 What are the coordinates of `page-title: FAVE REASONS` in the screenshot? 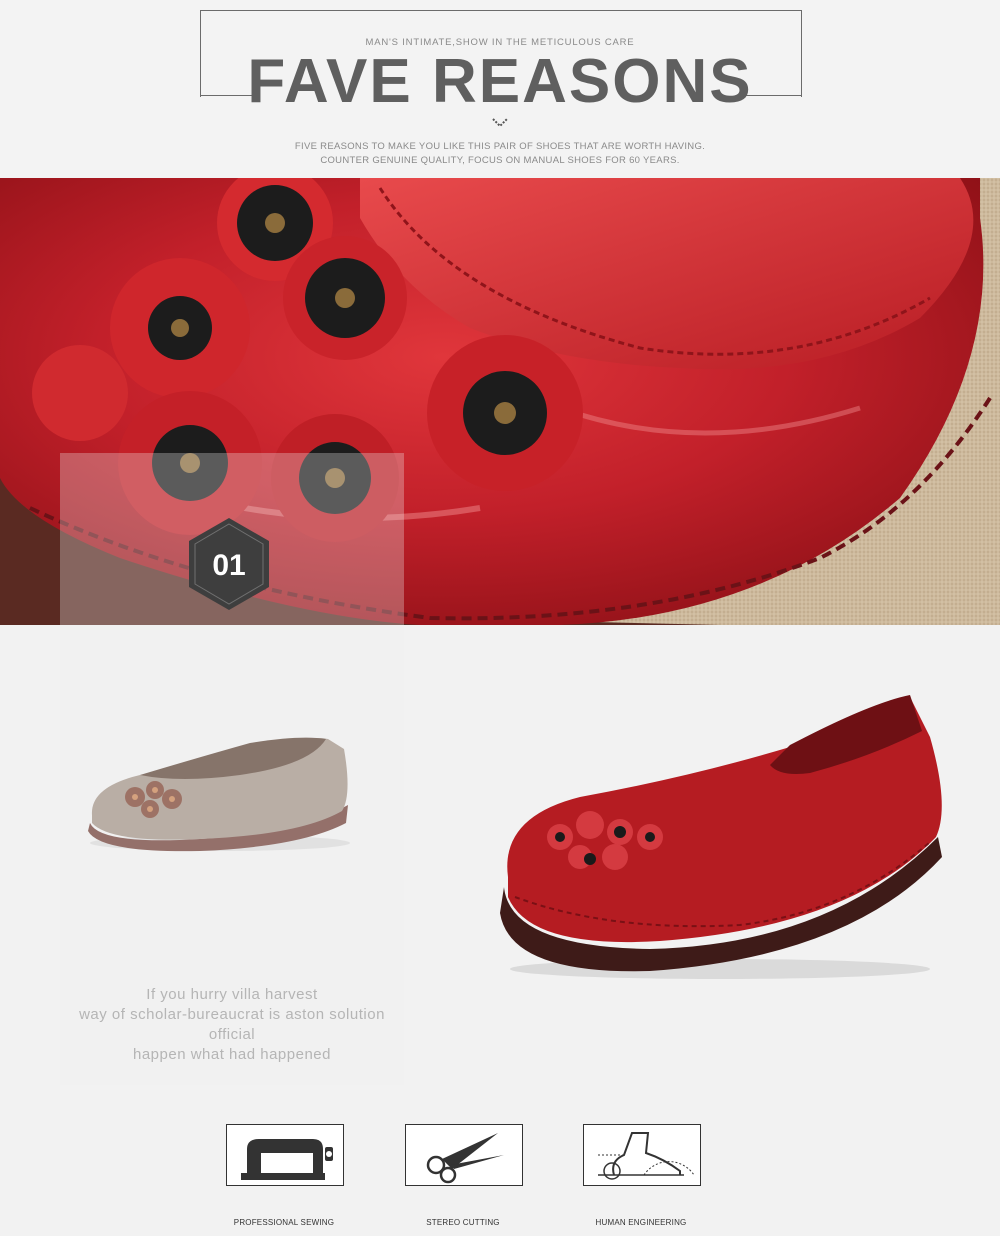 It's located at (500, 81).